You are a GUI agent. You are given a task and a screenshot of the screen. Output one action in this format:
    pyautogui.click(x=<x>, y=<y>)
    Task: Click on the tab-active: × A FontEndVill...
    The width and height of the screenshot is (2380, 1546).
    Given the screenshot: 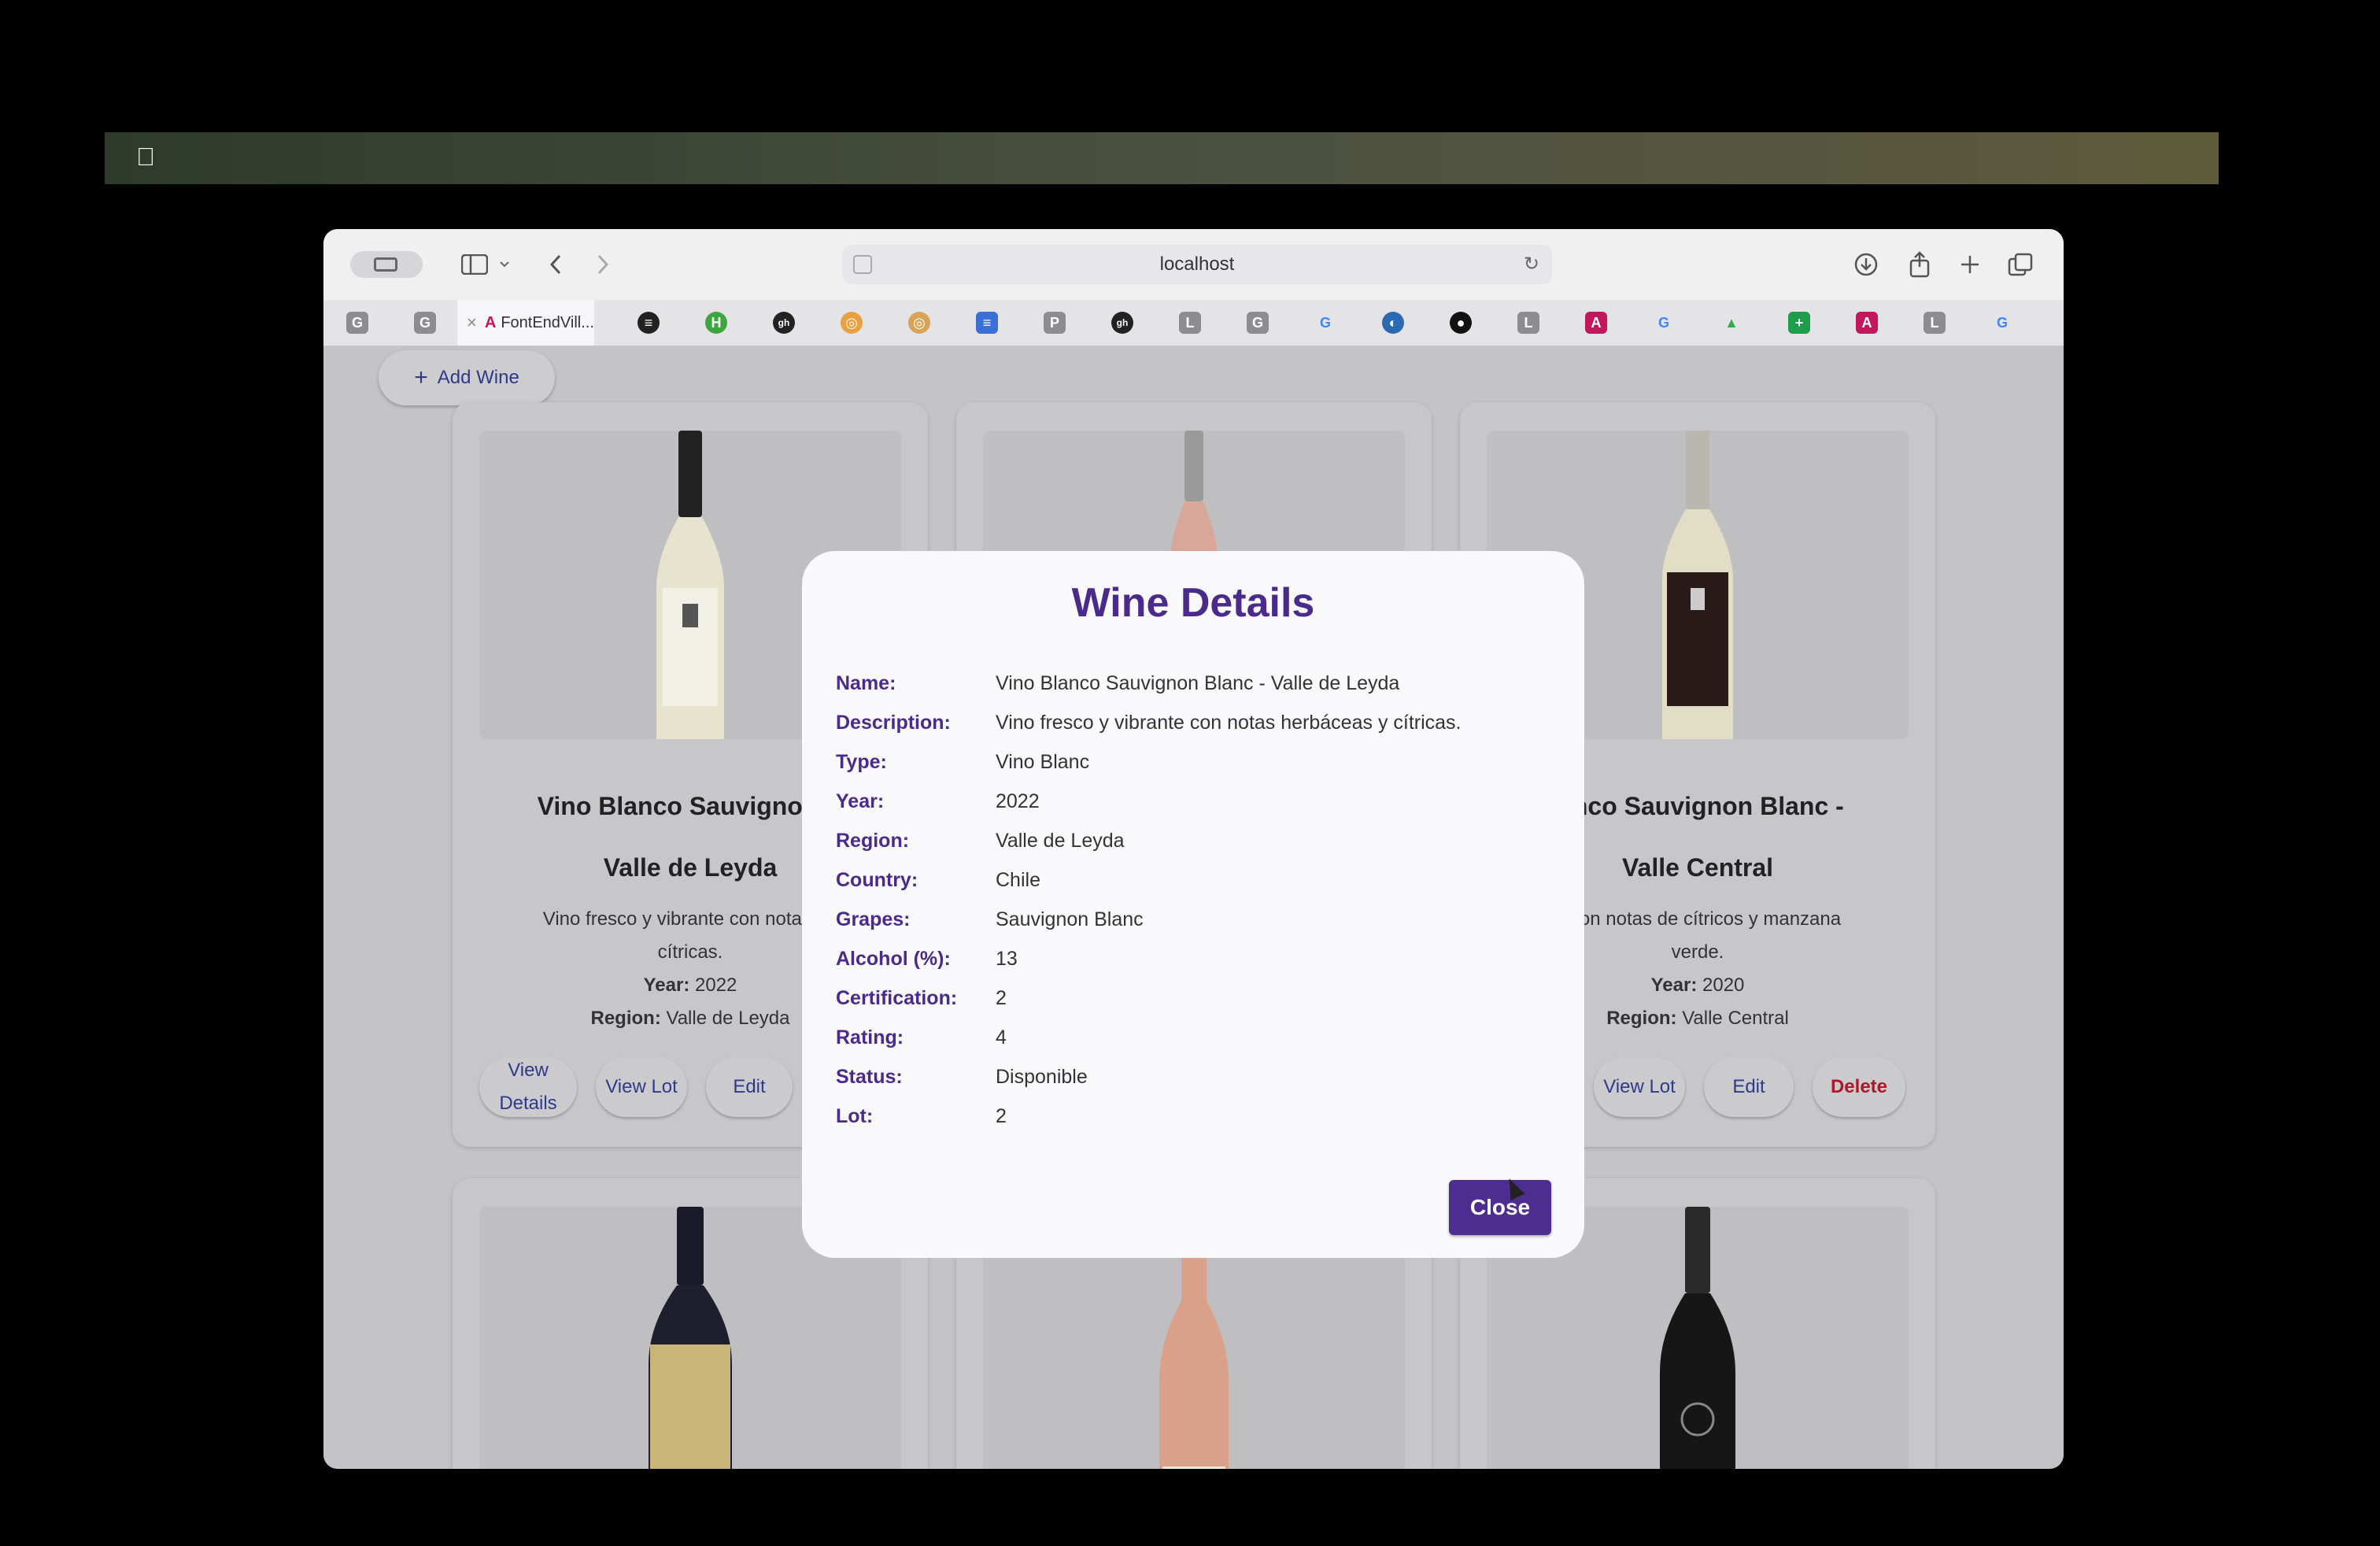 What is the action you would take?
    pyautogui.click(x=525, y=323)
    